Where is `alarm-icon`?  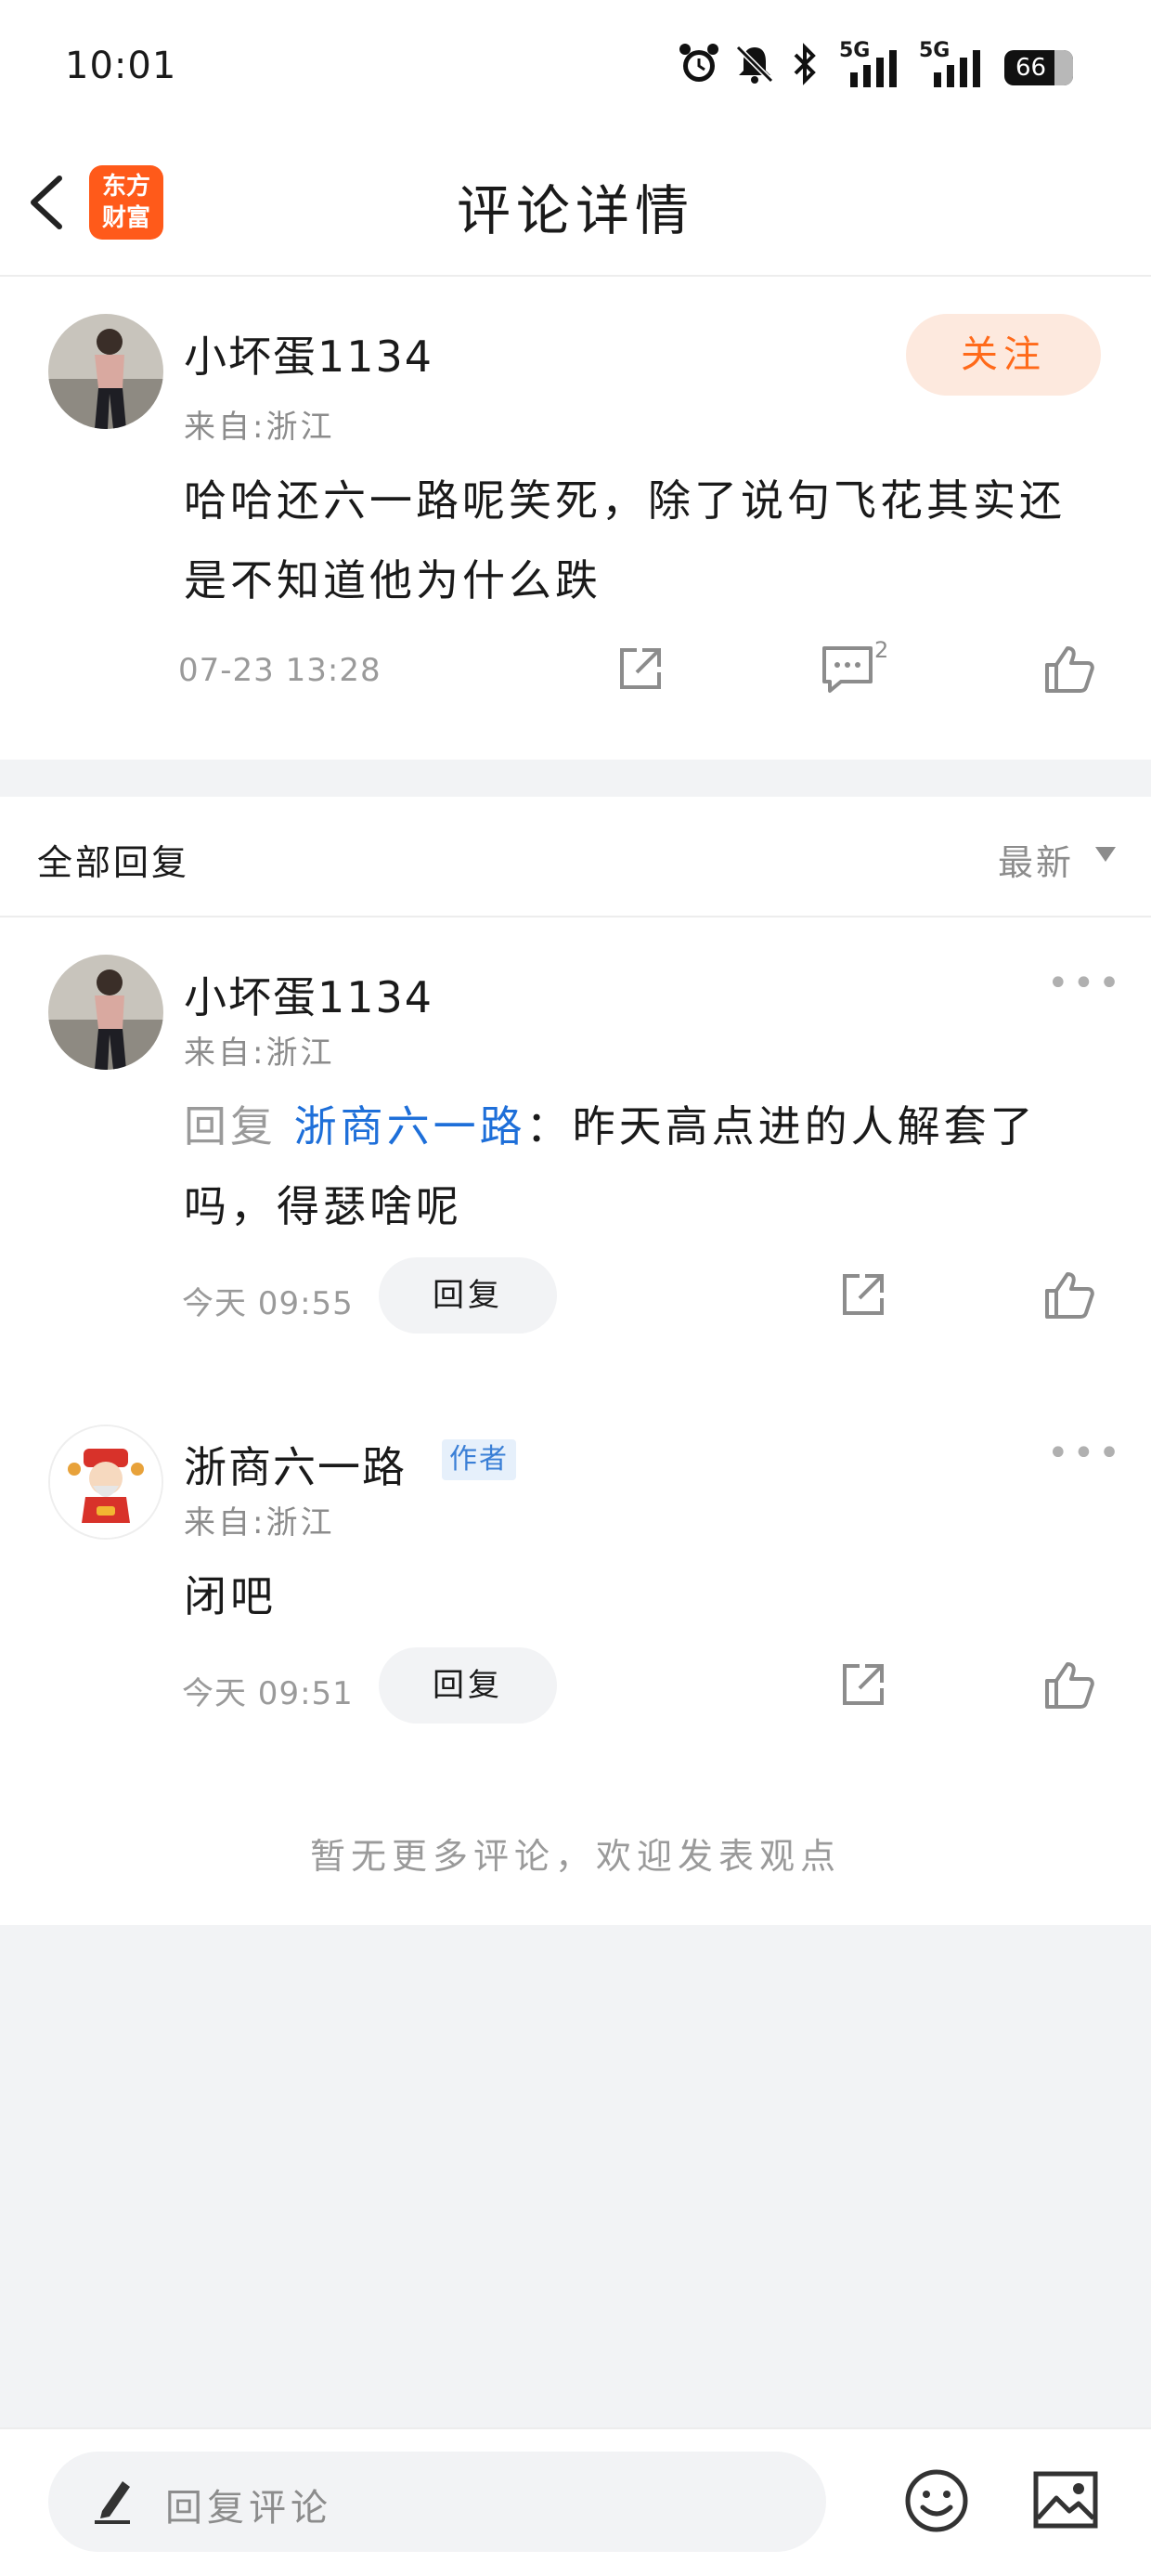
alarm-icon is located at coordinates (699, 64).